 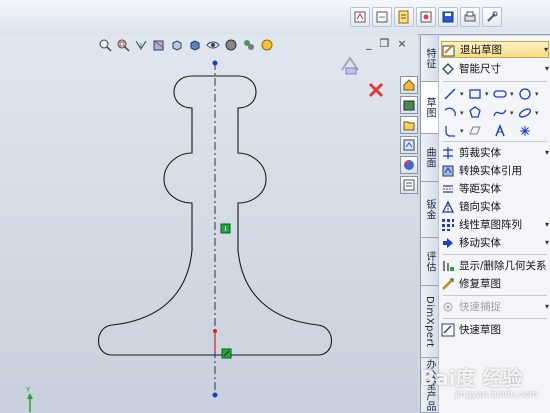 I want to click on view-settings-icon, so click(x=267, y=45).